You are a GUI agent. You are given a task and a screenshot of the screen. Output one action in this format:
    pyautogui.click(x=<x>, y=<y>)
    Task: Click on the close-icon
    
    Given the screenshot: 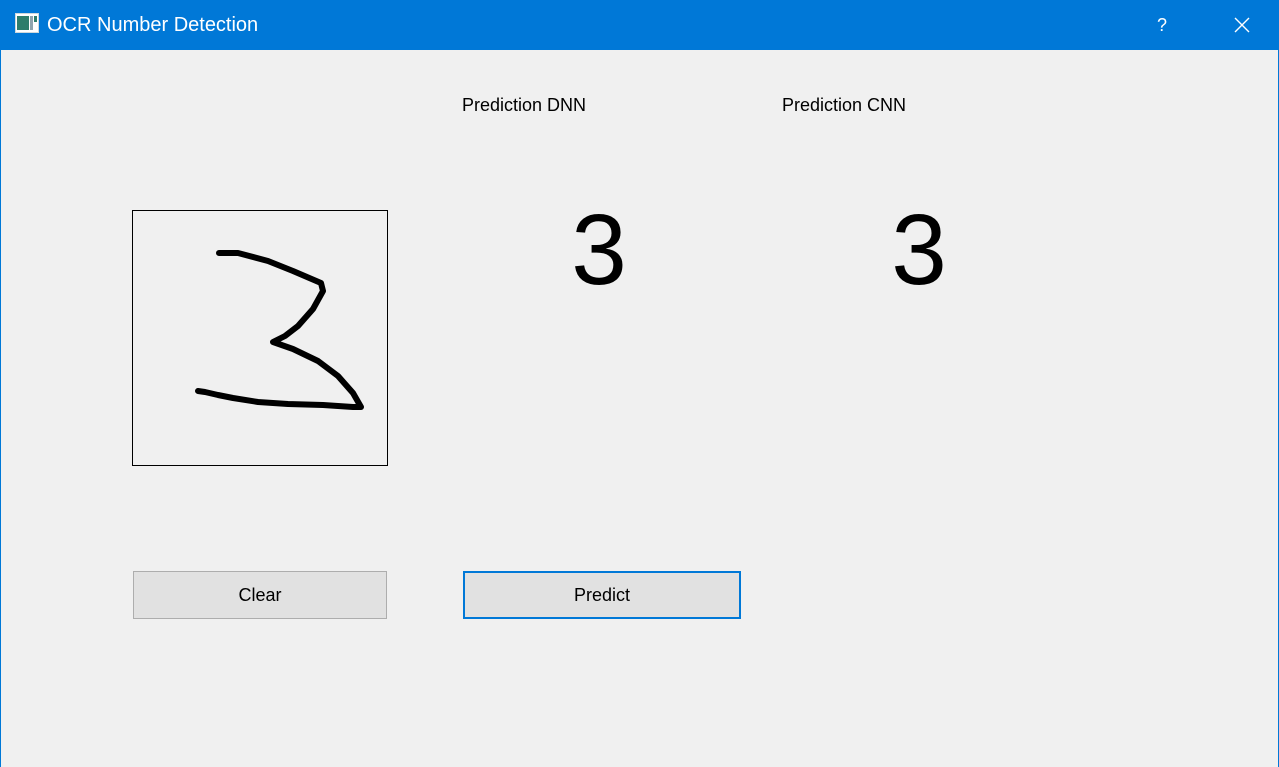 What is the action you would take?
    pyautogui.click(x=1242, y=25)
    